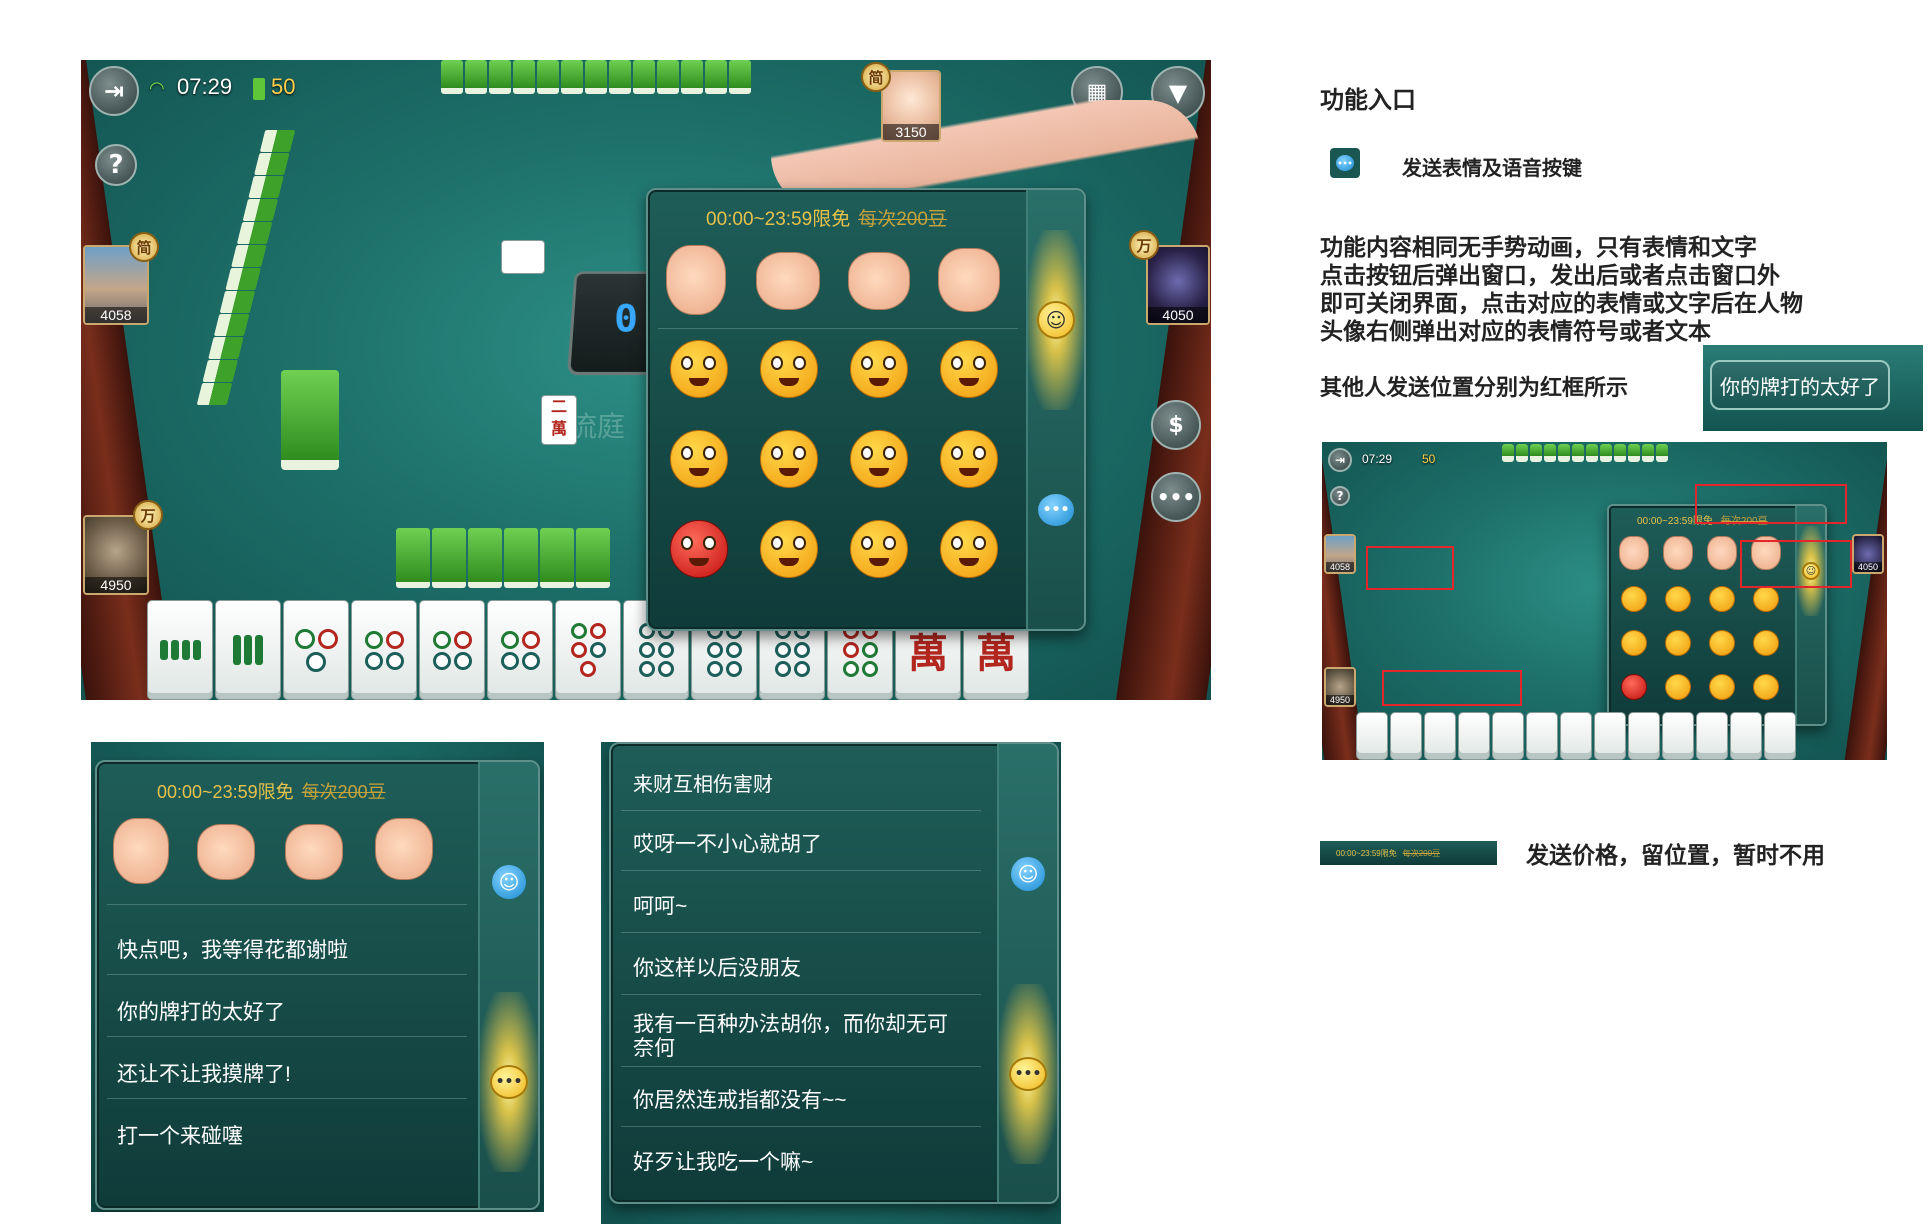 This screenshot has width=1929, height=1232. Describe the element at coordinates (969, 369) in the screenshot. I see `shocked-emoji` at that location.